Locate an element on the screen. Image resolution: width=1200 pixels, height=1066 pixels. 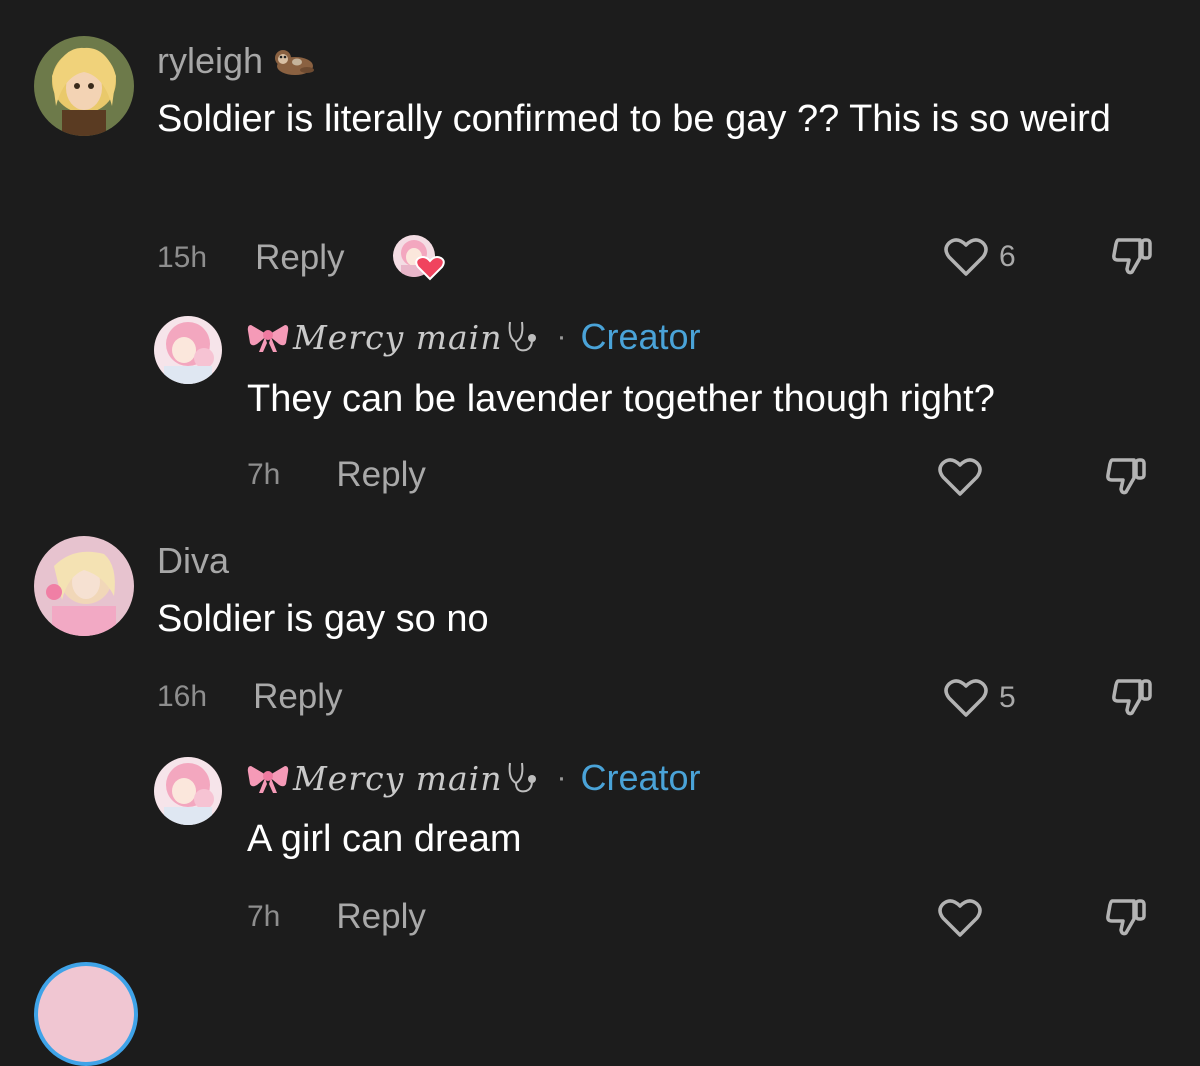
next-comment-avatar is located at coordinates (86, 1014).